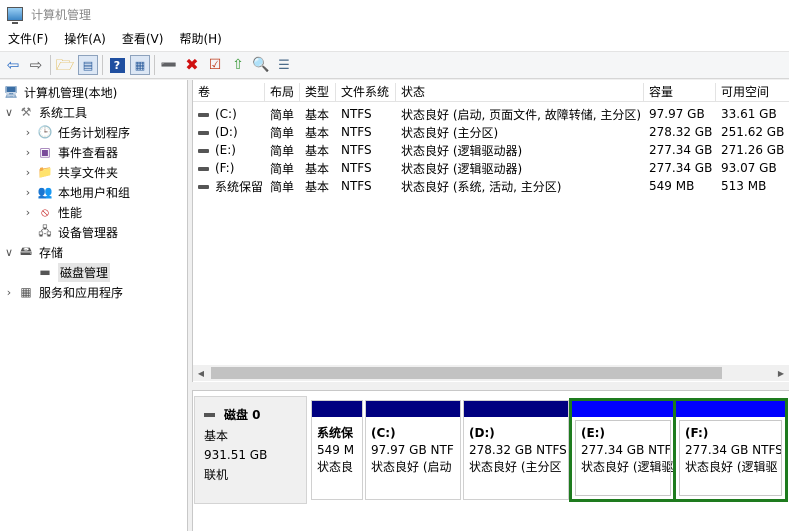 Image resolution: width=789 pixels, height=531 pixels. I want to click on pane-splitter-horizontal, so click(490, 386).